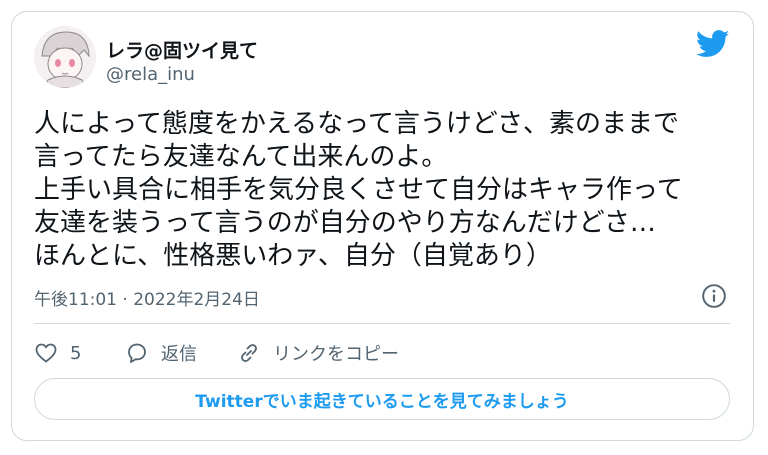  I want to click on avatar, so click(65, 57).